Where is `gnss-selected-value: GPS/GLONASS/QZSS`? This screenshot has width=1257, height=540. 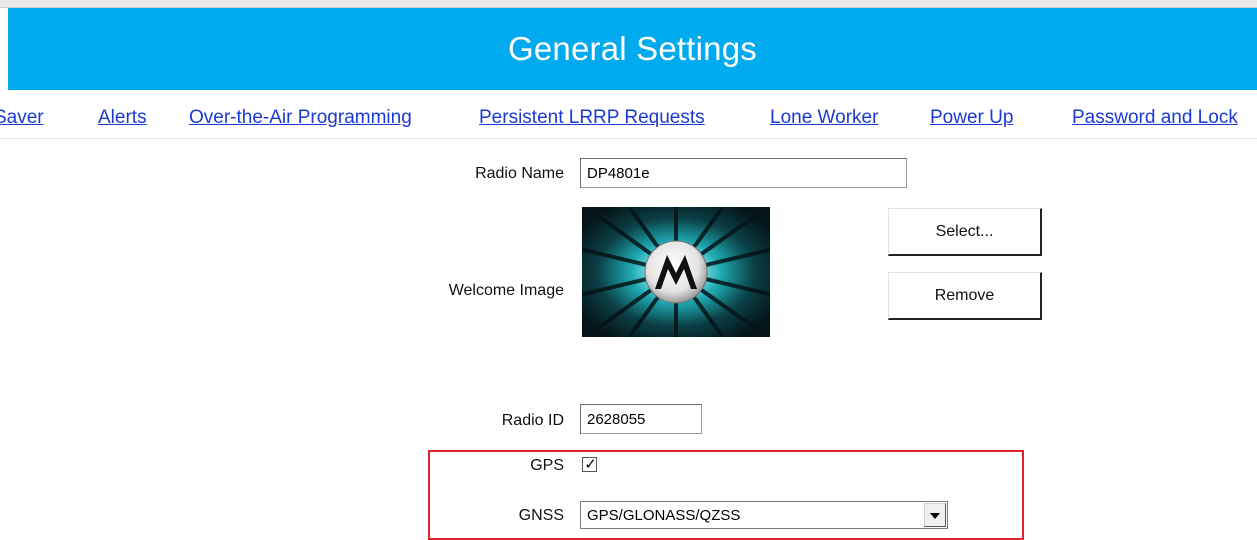
gnss-selected-value: GPS/GLONASS/QZSS is located at coordinates (664, 515).